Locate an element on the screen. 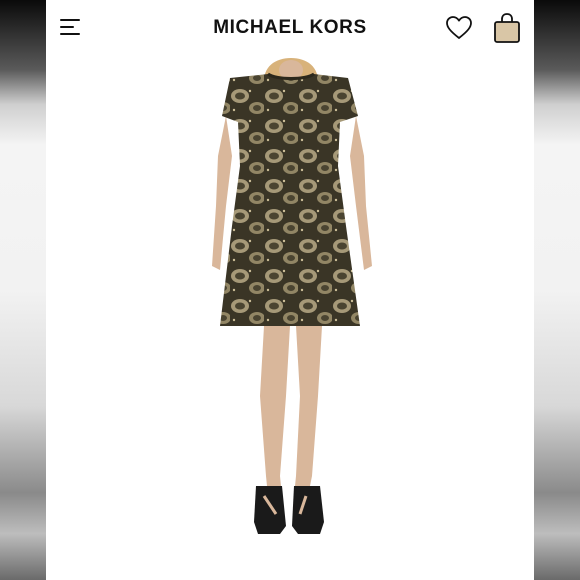  heart-icon is located at coordinates (459, 28).